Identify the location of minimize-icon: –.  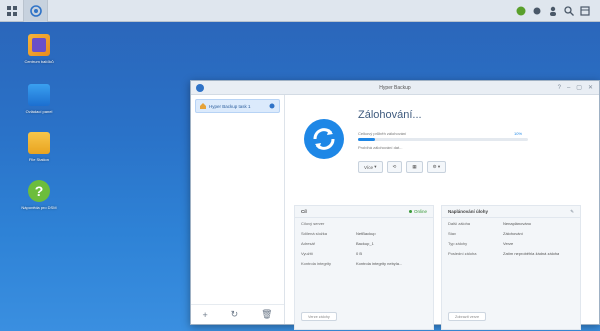
(568, 88).